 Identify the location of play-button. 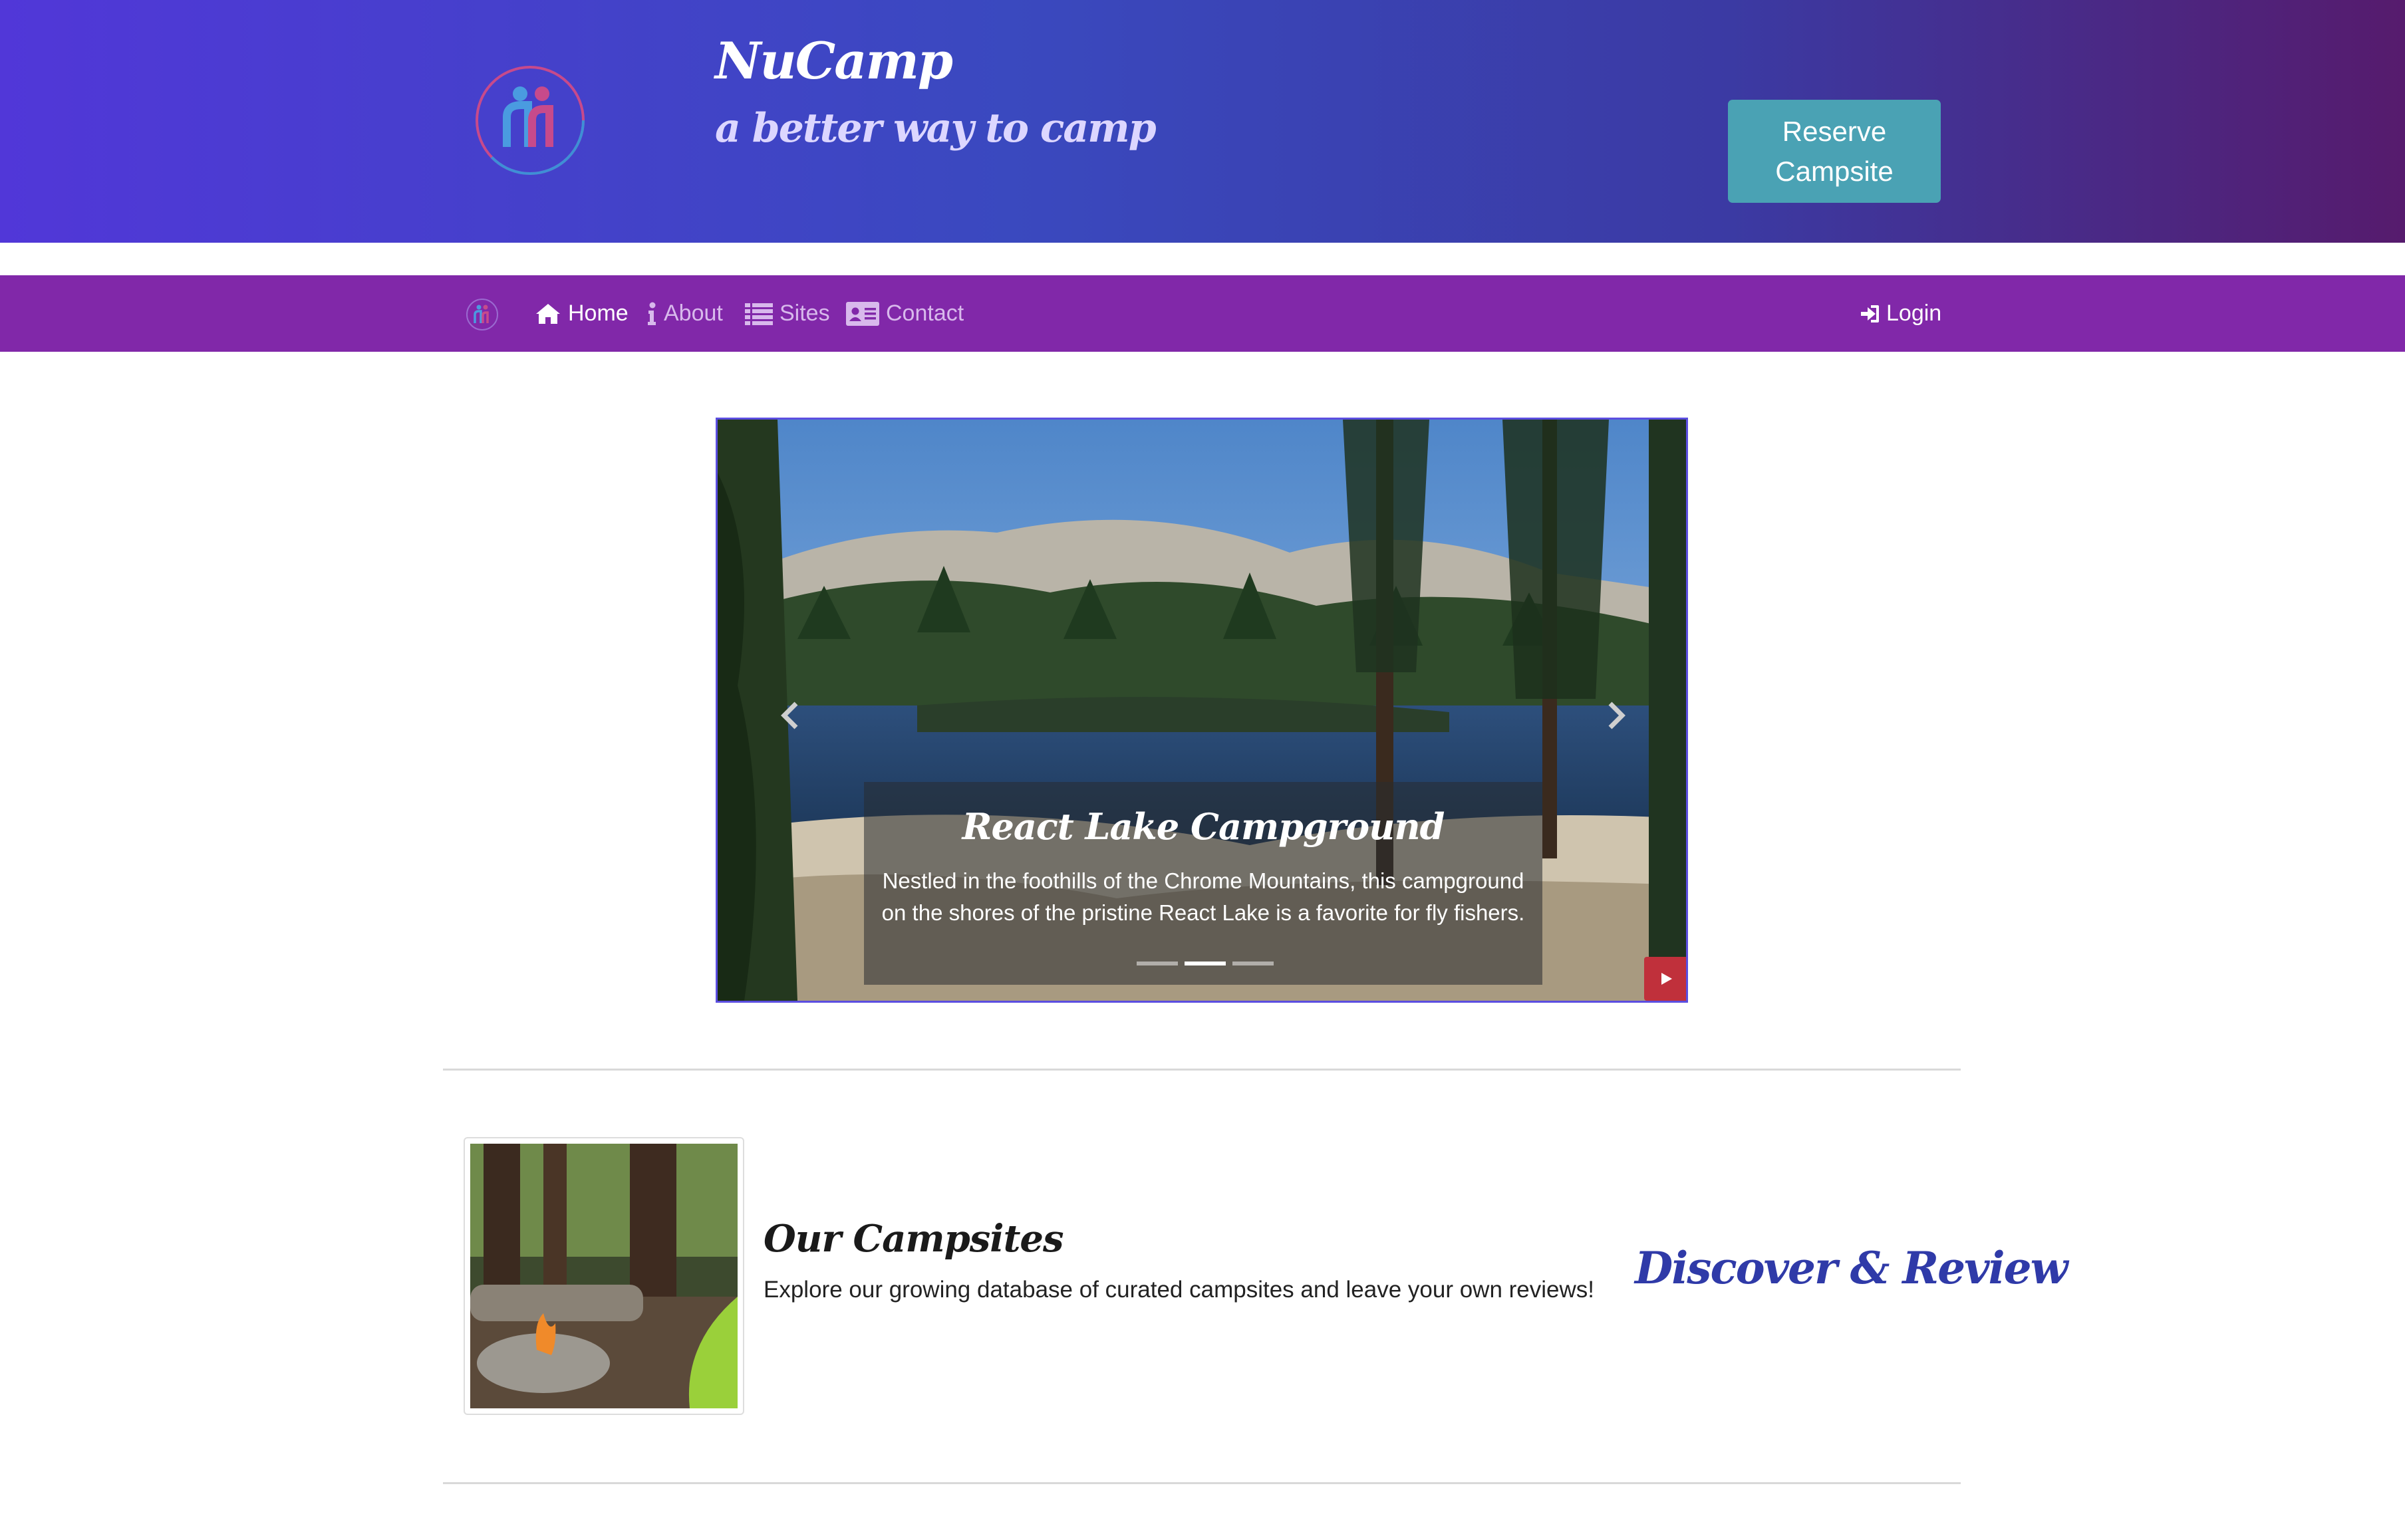
(1665, 979).